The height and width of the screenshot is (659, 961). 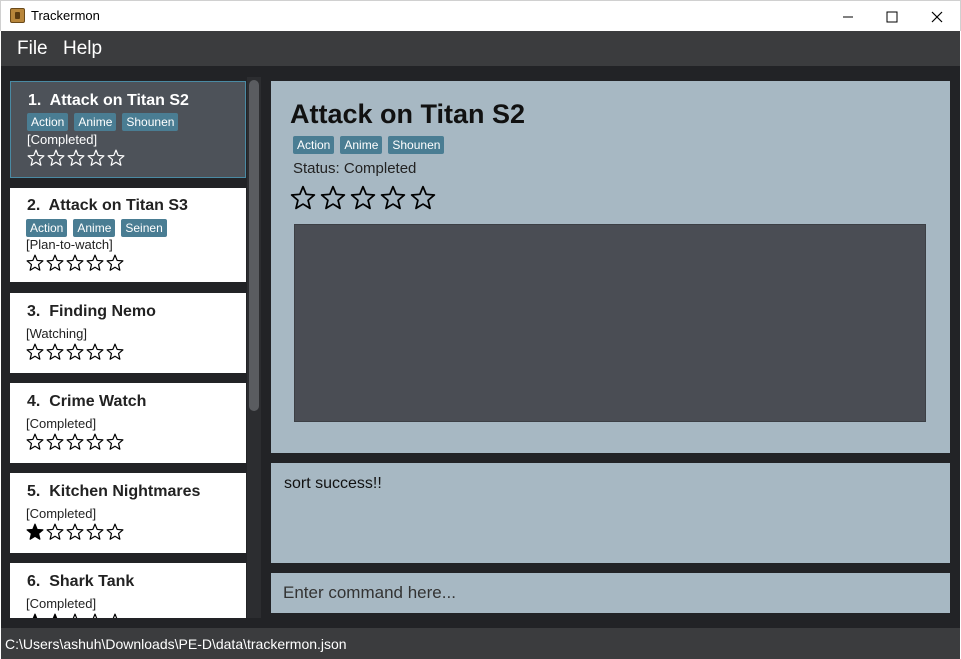 I want to click on list-item: 5. Kitchen Nightmares [Completed], so click(x=128, y=513).